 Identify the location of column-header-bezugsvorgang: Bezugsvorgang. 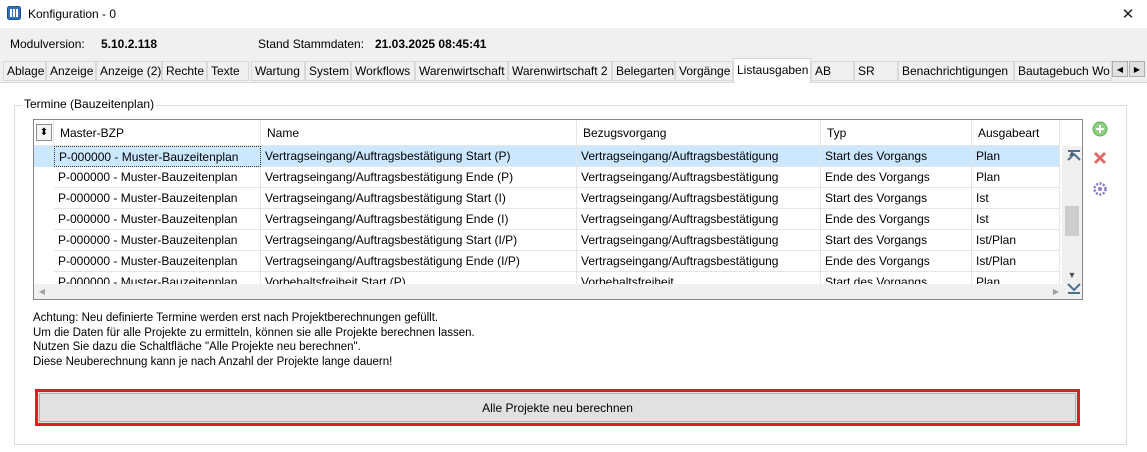
(699, 133).